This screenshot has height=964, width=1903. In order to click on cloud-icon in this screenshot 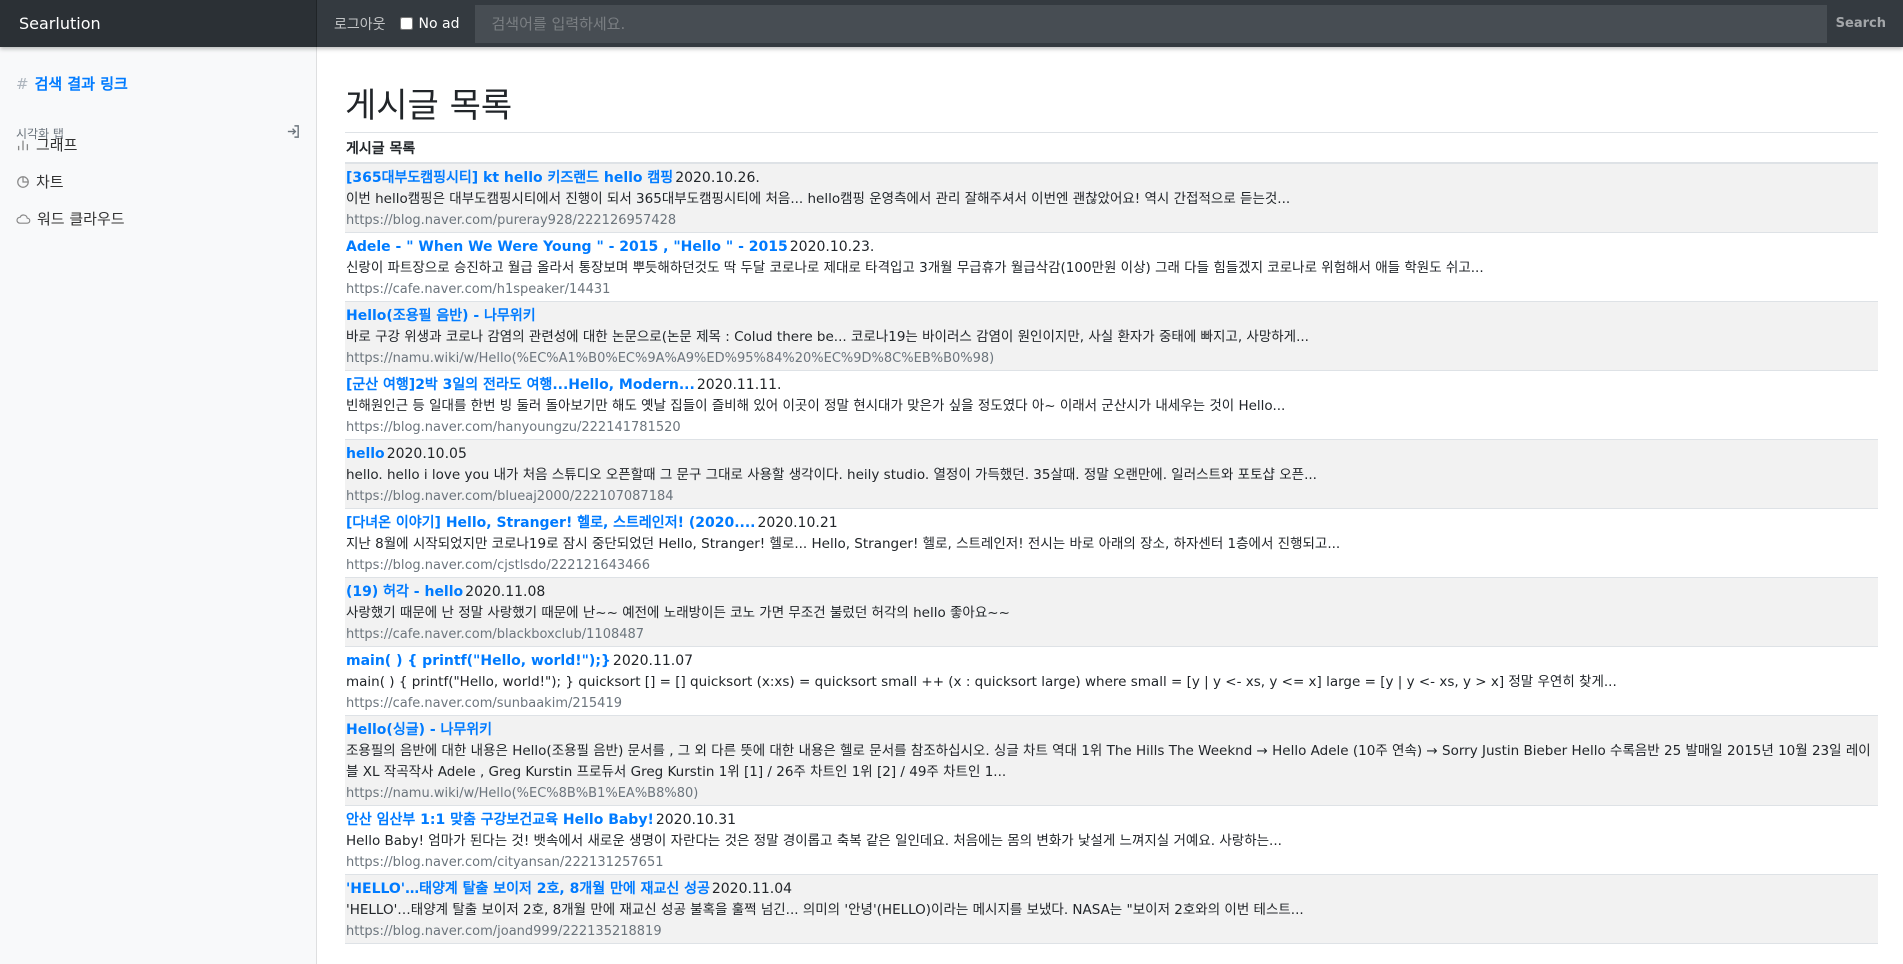, I will do `click(23, 218)`.